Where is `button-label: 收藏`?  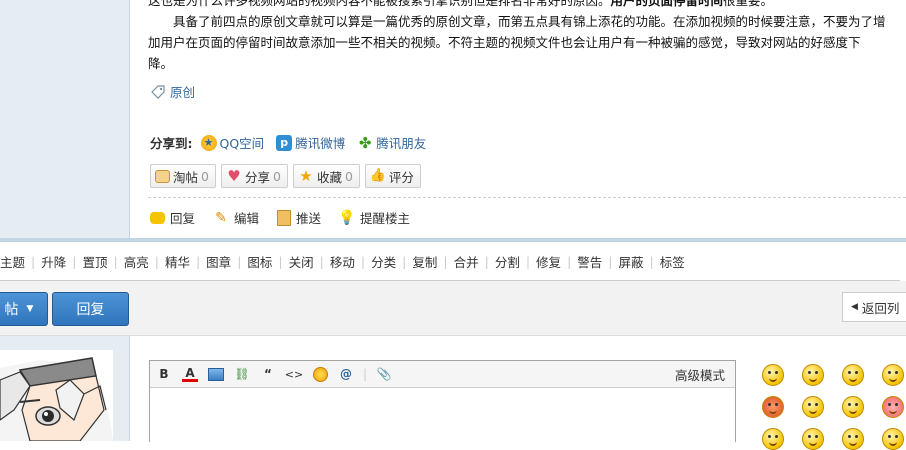 button-label: 收藏 is located at coordinates (329, 177).